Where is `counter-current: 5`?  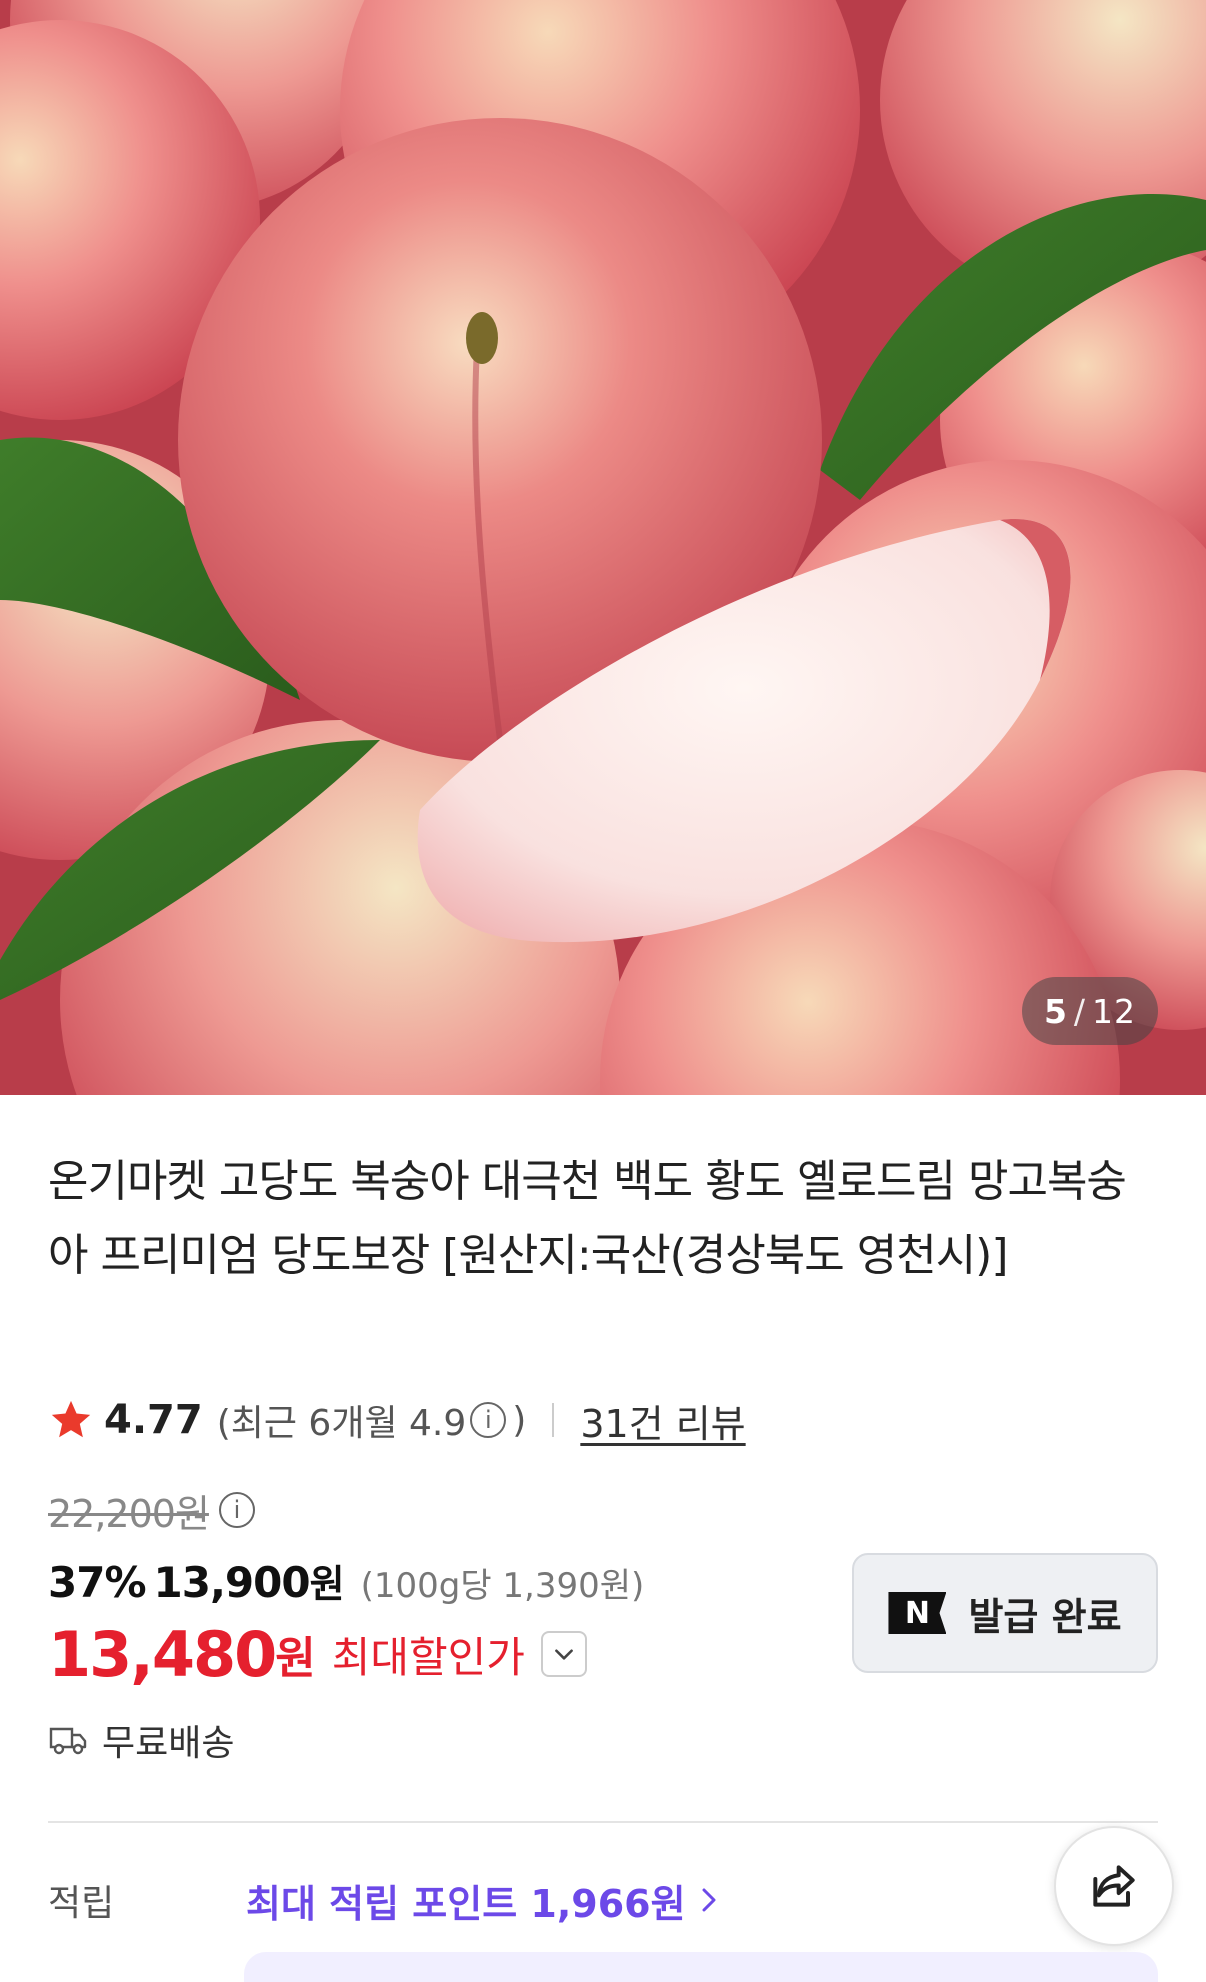 counter-current: 5 is located at coordinates (1055, 1011).